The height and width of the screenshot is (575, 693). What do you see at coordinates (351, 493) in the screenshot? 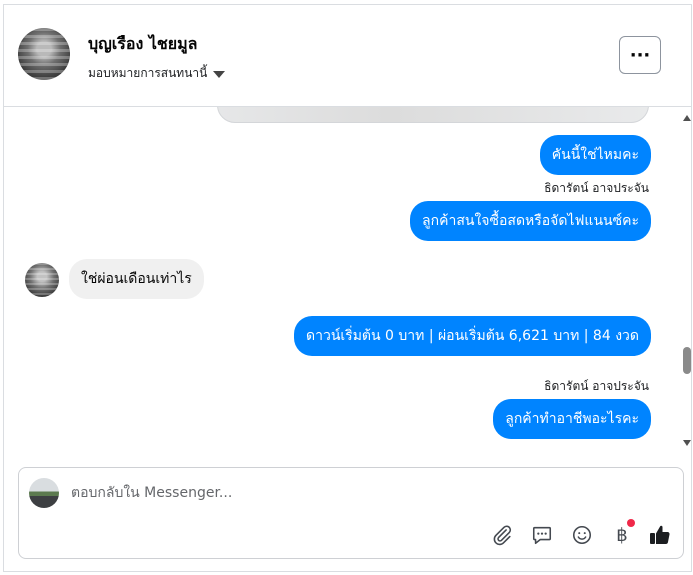
I see `reply-input` at bounding box center [351, 493].